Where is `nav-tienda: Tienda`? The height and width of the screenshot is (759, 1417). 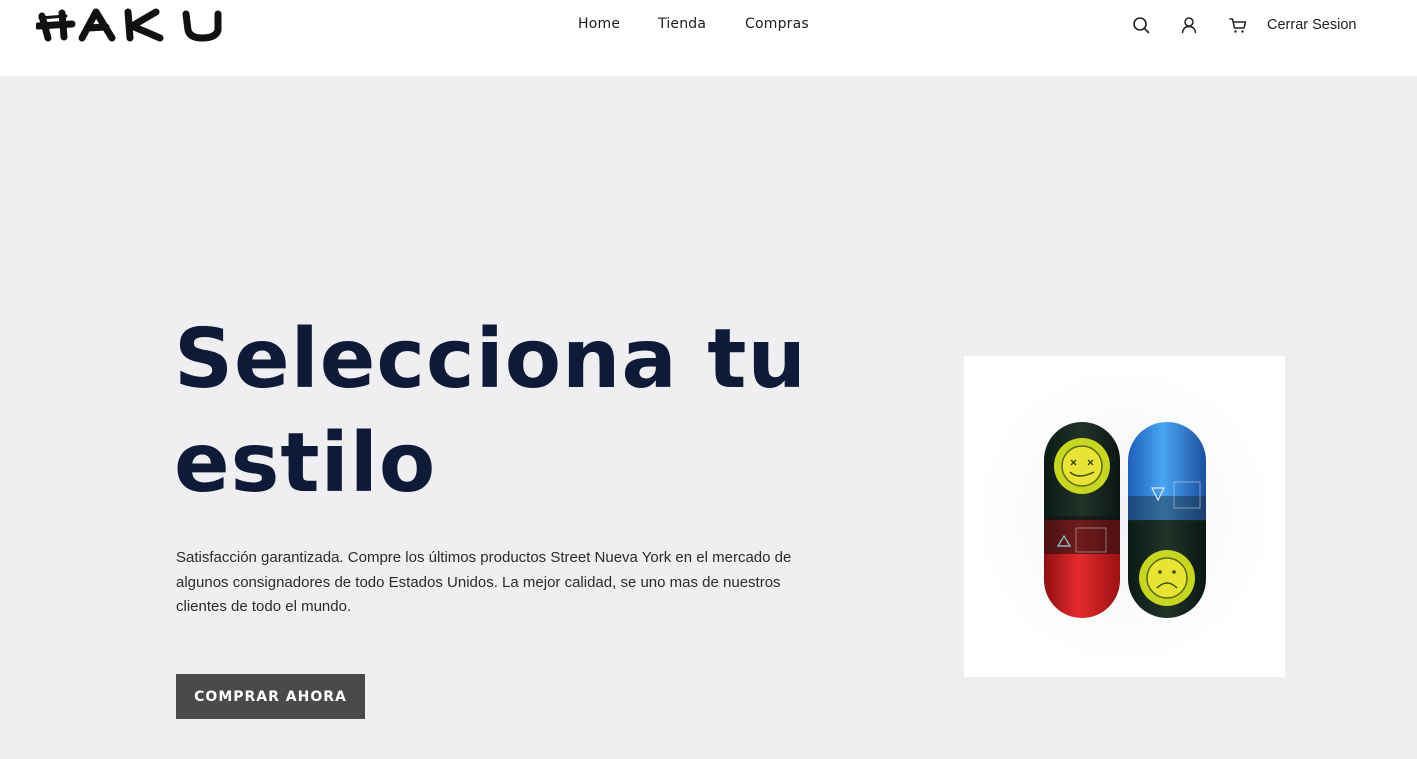 nav-tienda: Tienda is located at coordinates (688, 24).